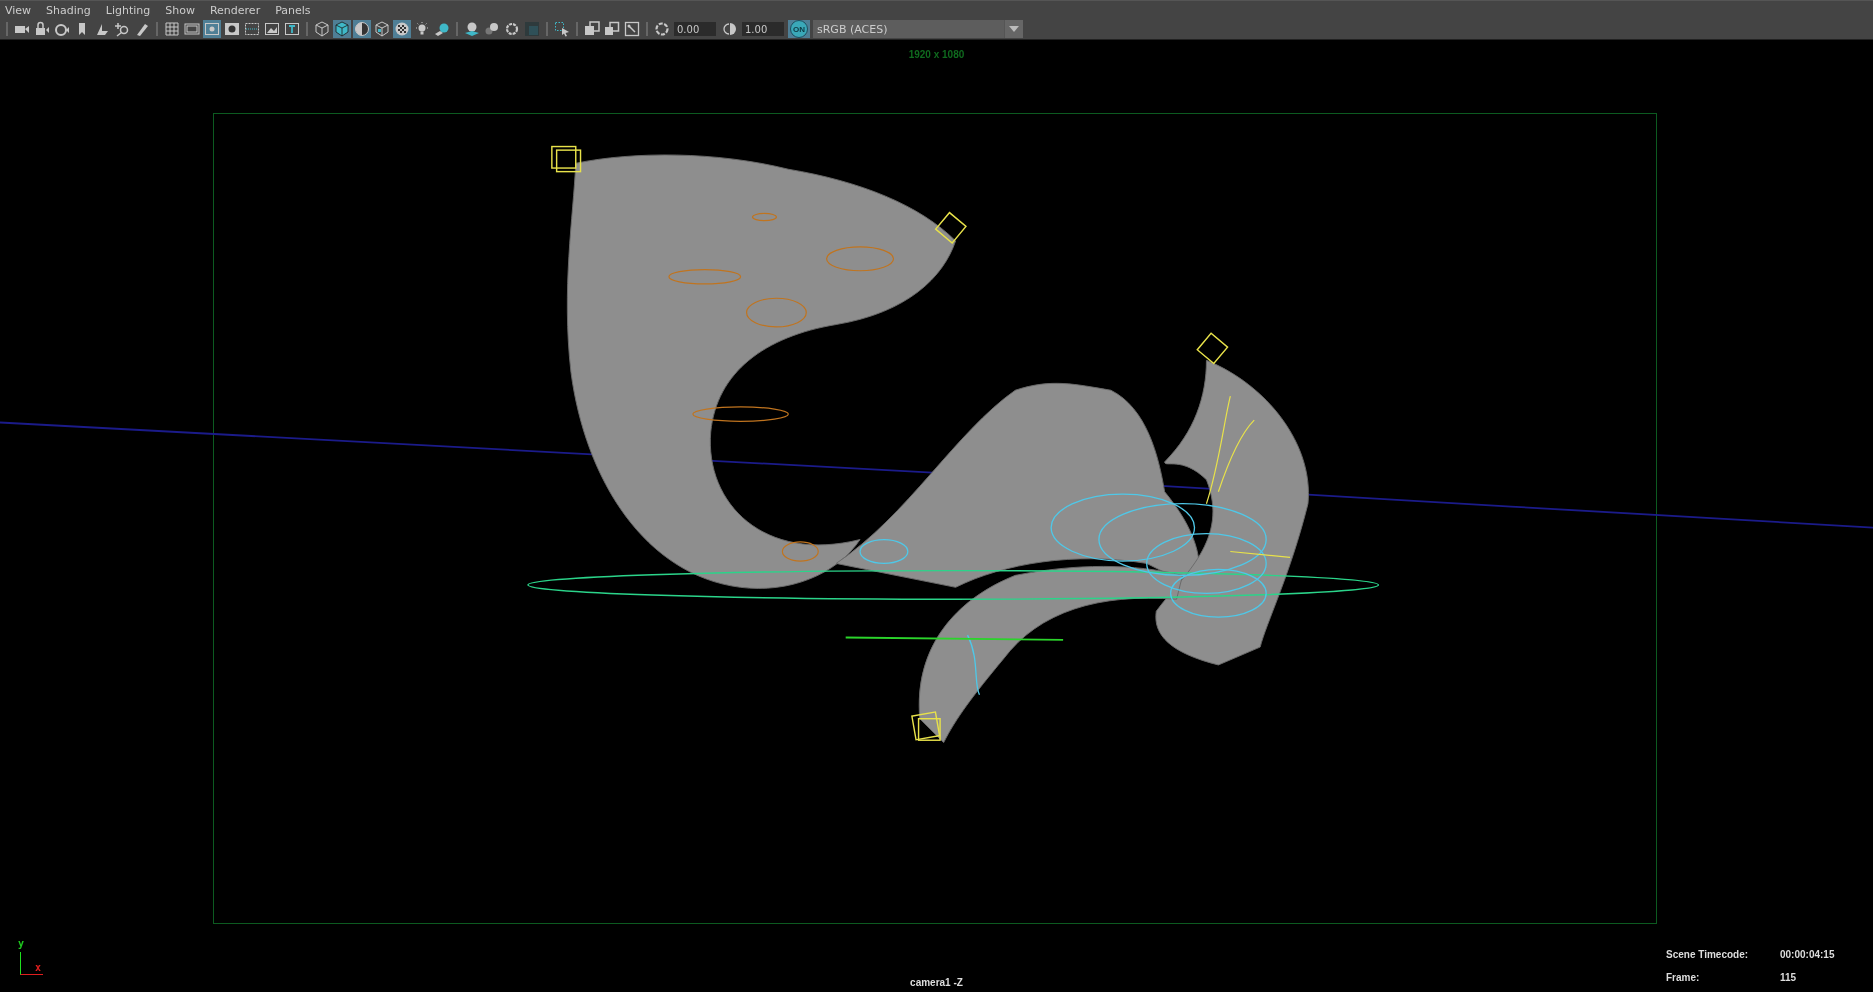 The image size is (1873, 992). I want to click on color-management-button: ON, so click(799, 29).